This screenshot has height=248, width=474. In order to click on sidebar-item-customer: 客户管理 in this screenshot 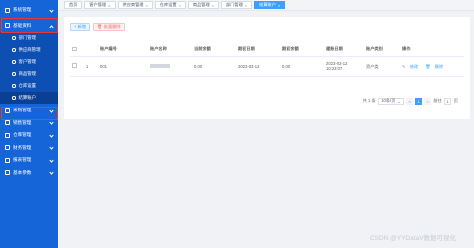, I will do `click(29, 62)`.